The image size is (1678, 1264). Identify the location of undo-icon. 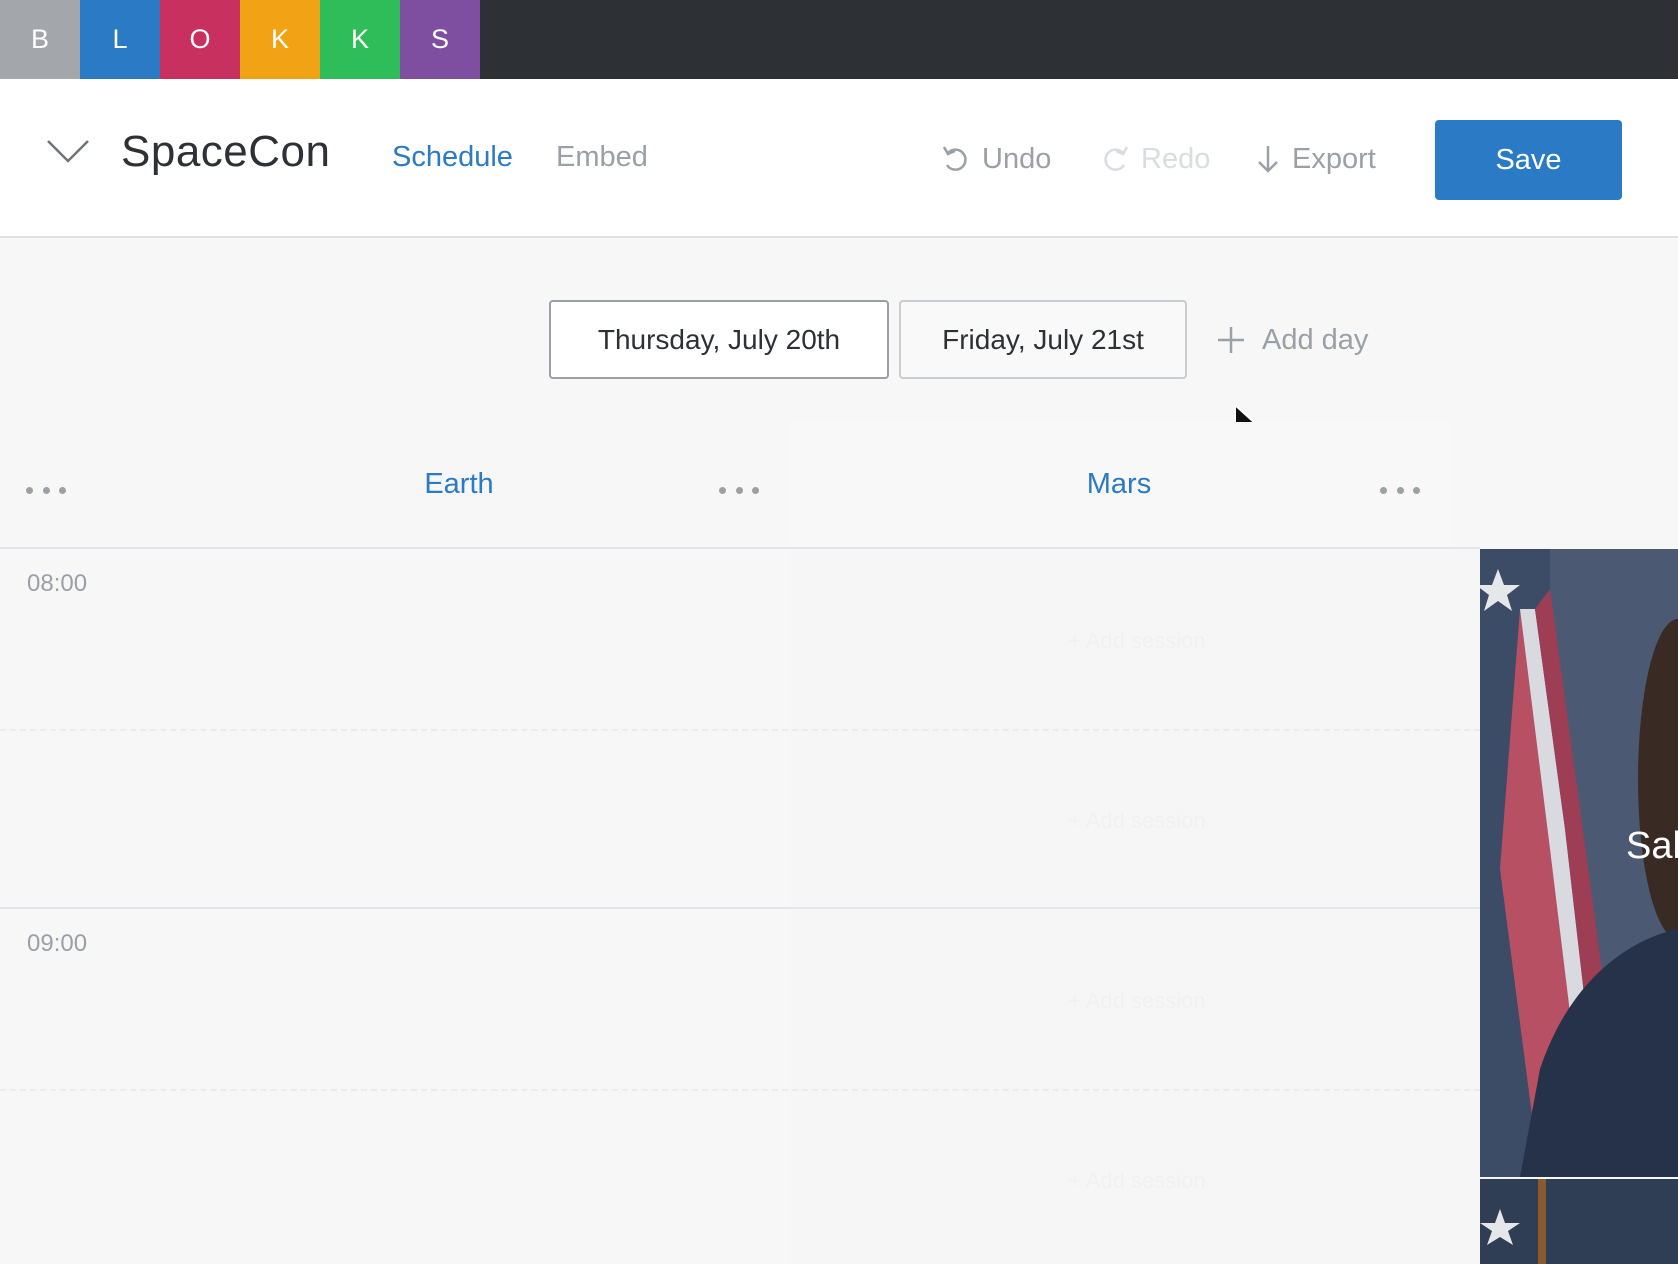
(954, 158).